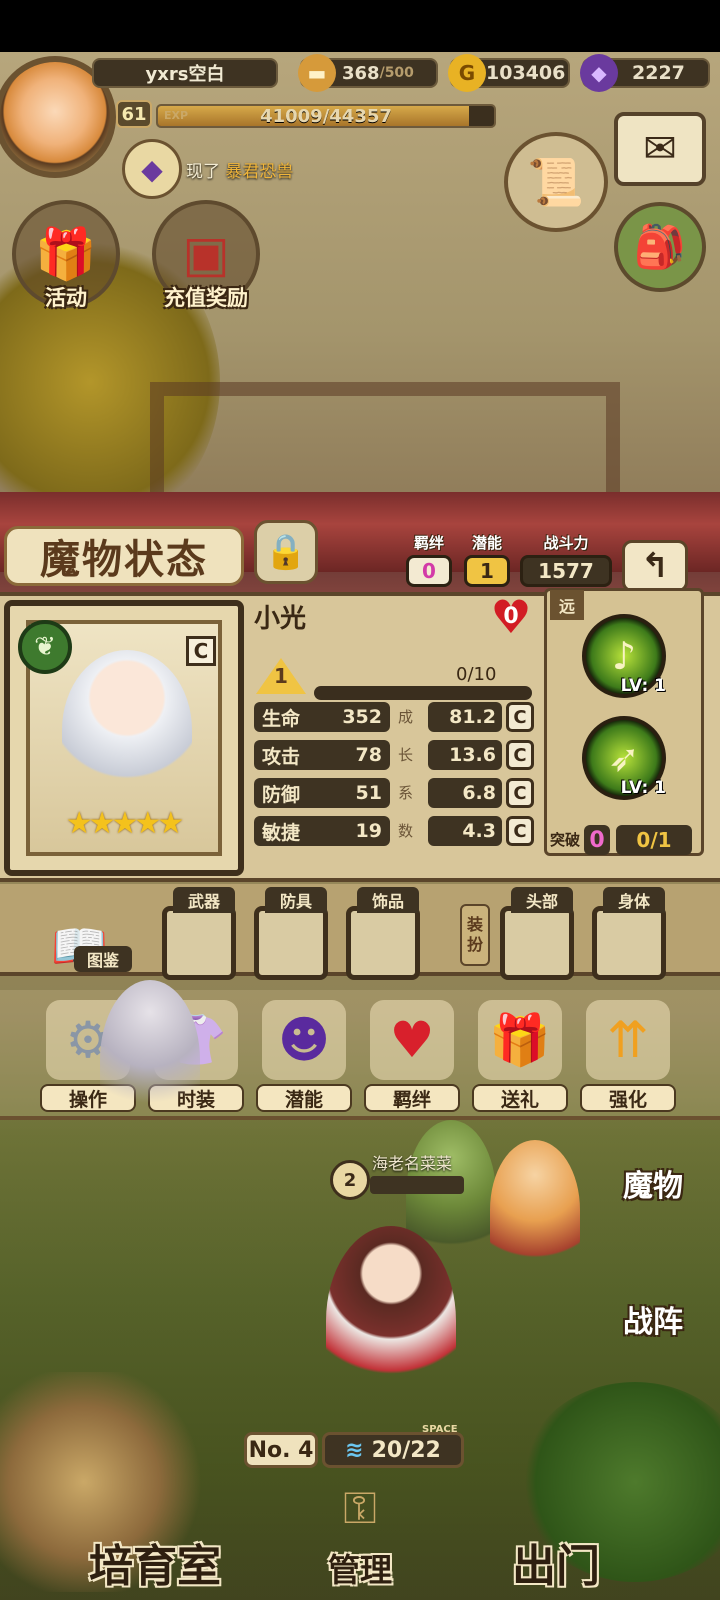 The width and height of the screenshot is (720, 1600). I want to click on potential-stat: 潜能 1, so click(487, 559).